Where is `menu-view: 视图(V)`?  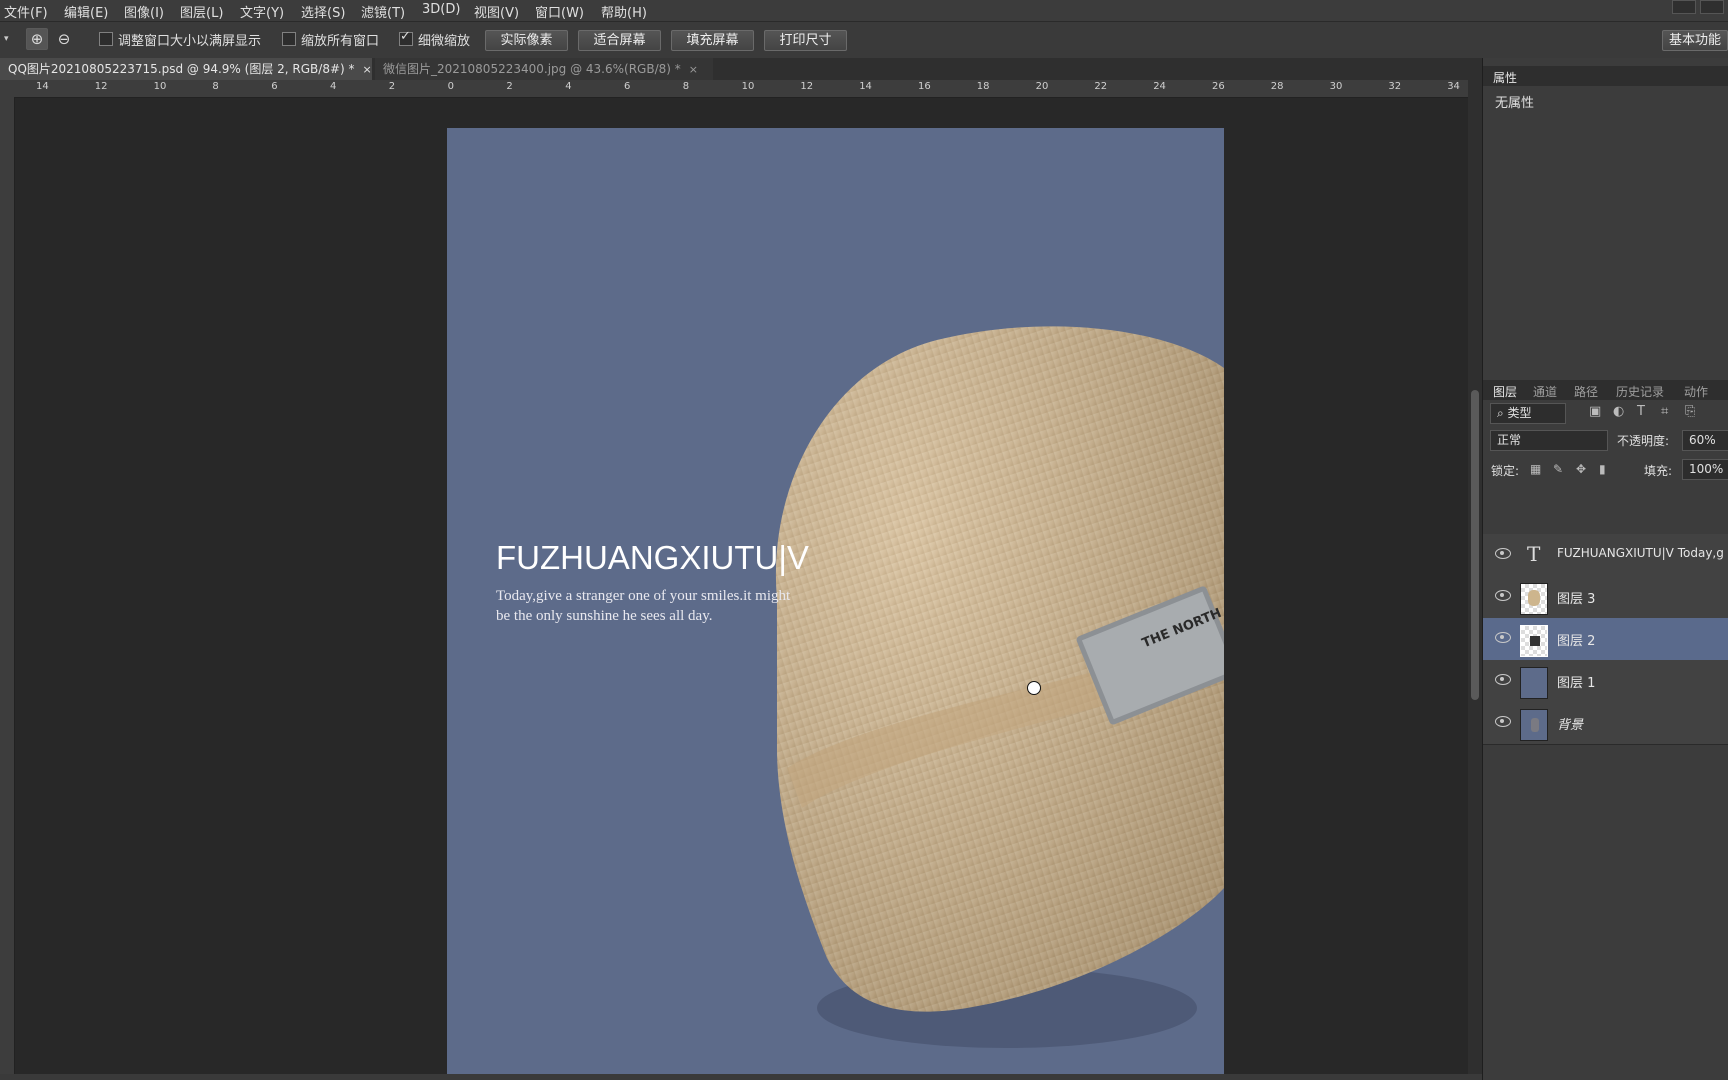 menu-view: 视图(V) is located at coordinates (496, 11).